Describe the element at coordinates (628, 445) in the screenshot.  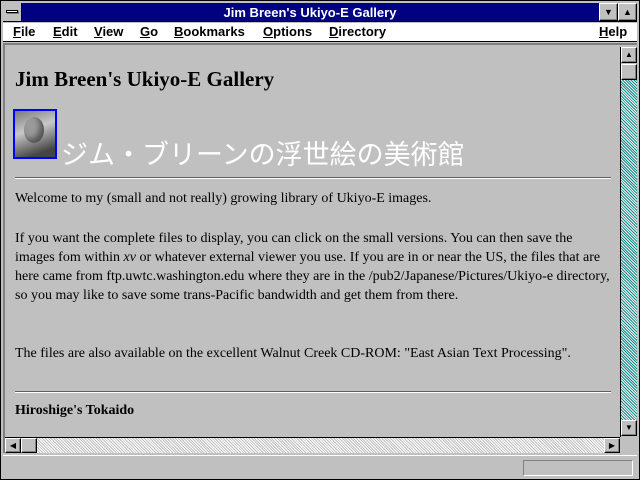
I see `scroll-corner` at that location.